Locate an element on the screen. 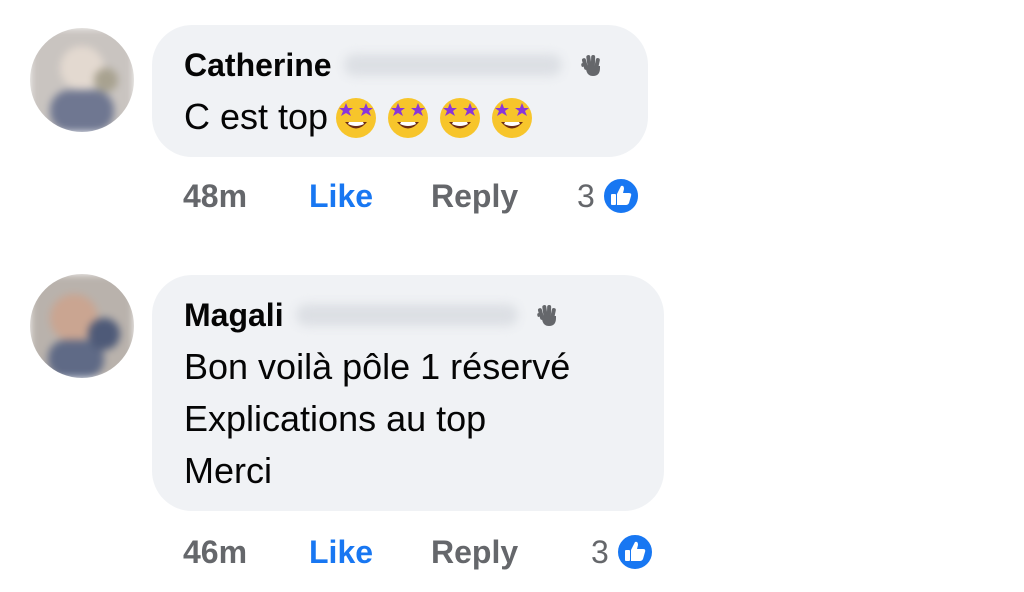 This screenshot has height=592, width=1024. timestamp: 46m is located at coordinates (246, 552).